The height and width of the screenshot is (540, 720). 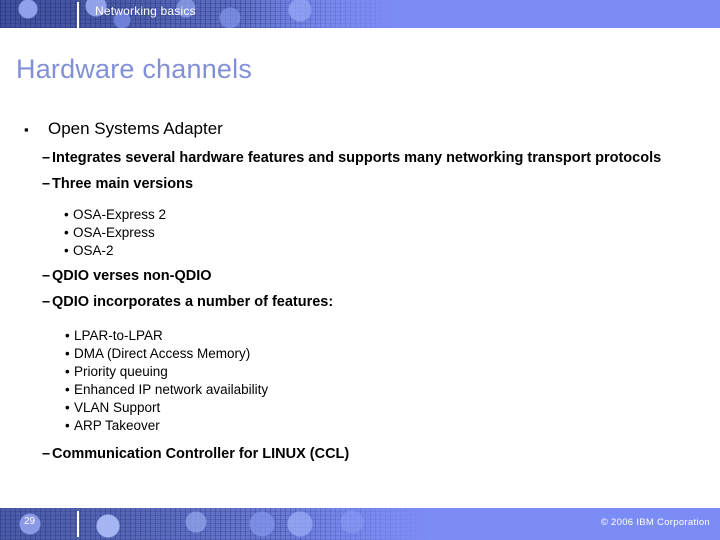 I want to click on bullet-item-level3: • LPAR-to-LPAR, so click(x=360, y=336).